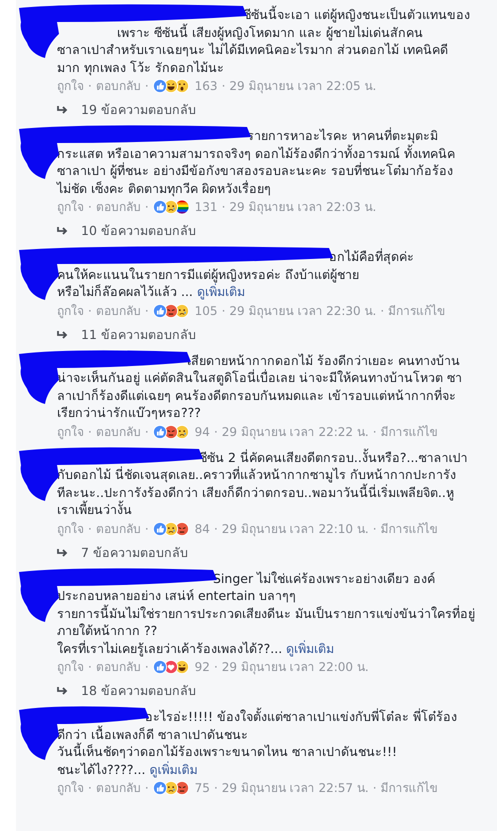 The image size is (497, 831). What do you see at coordinates (295, 529) in the screenshot?
I see `comment-time: 29 มิถุนายน เวลา 22:10 น.` at bounding box center [295, 529].